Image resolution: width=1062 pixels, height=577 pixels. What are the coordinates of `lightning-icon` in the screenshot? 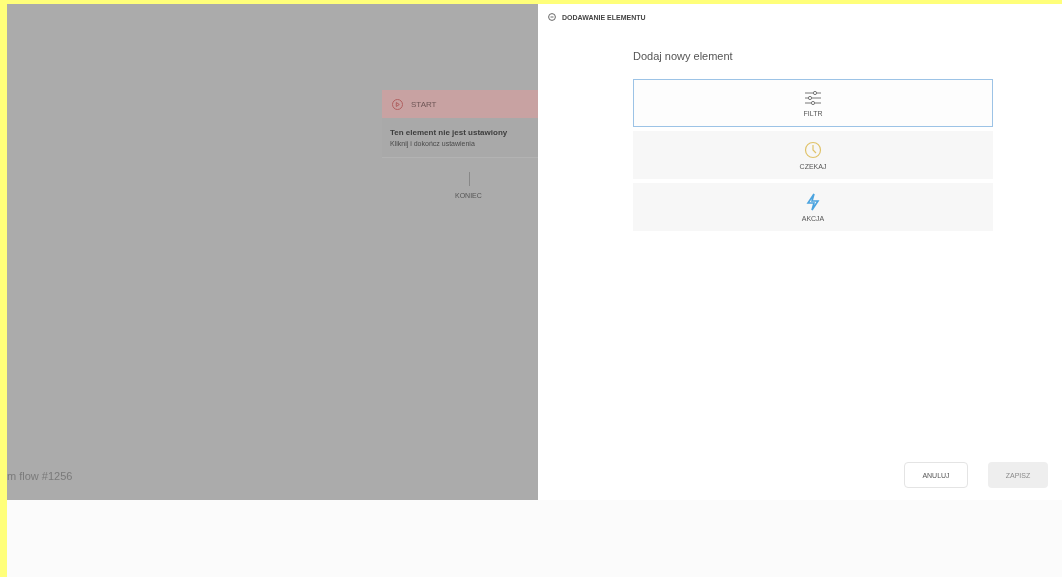 It's located at (813, 201).